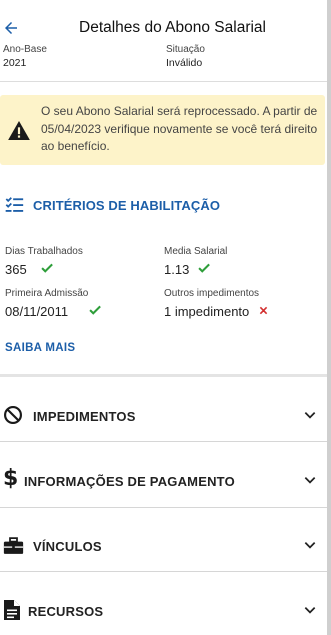 The height and width of the screenshot is (635, 331). I want to click on media-salarial-value: 1.13, so click(177, 269).